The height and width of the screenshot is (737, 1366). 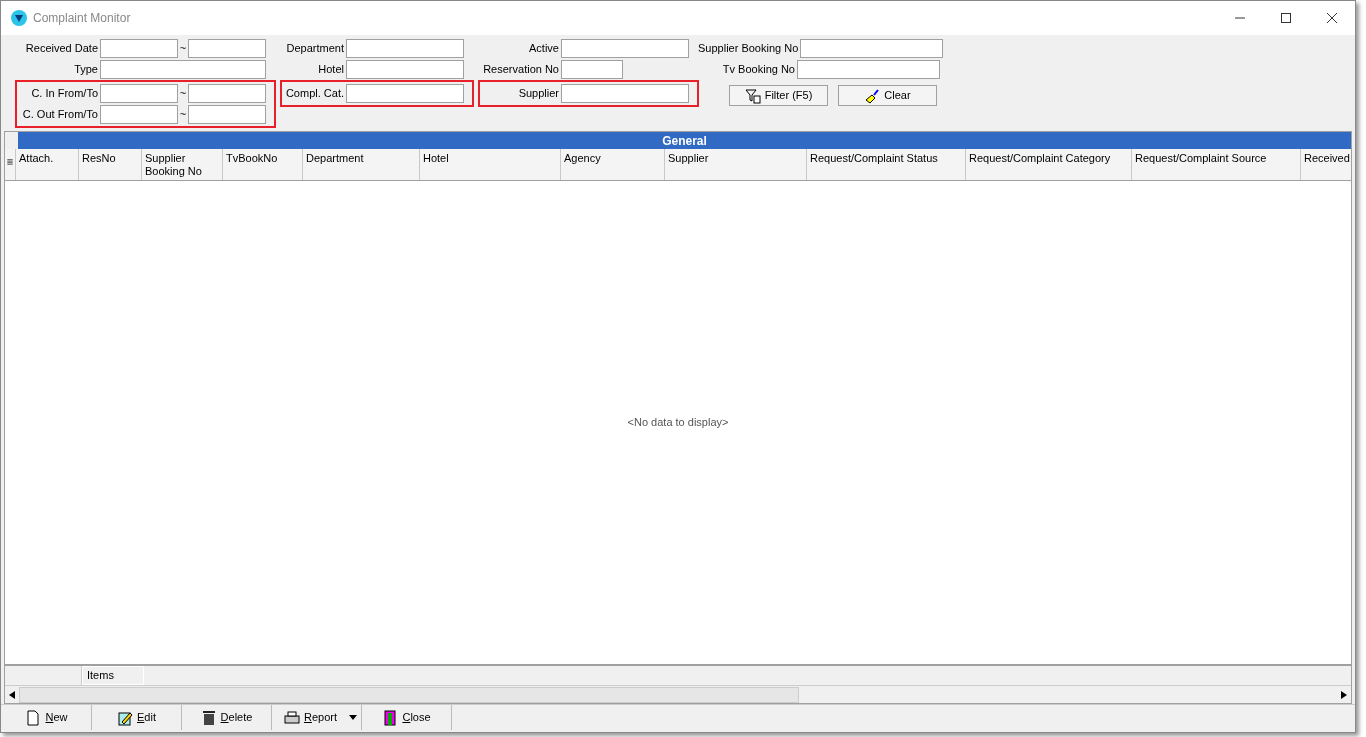 I want to click on edit-button: Edit, so click(x=136, y=717).